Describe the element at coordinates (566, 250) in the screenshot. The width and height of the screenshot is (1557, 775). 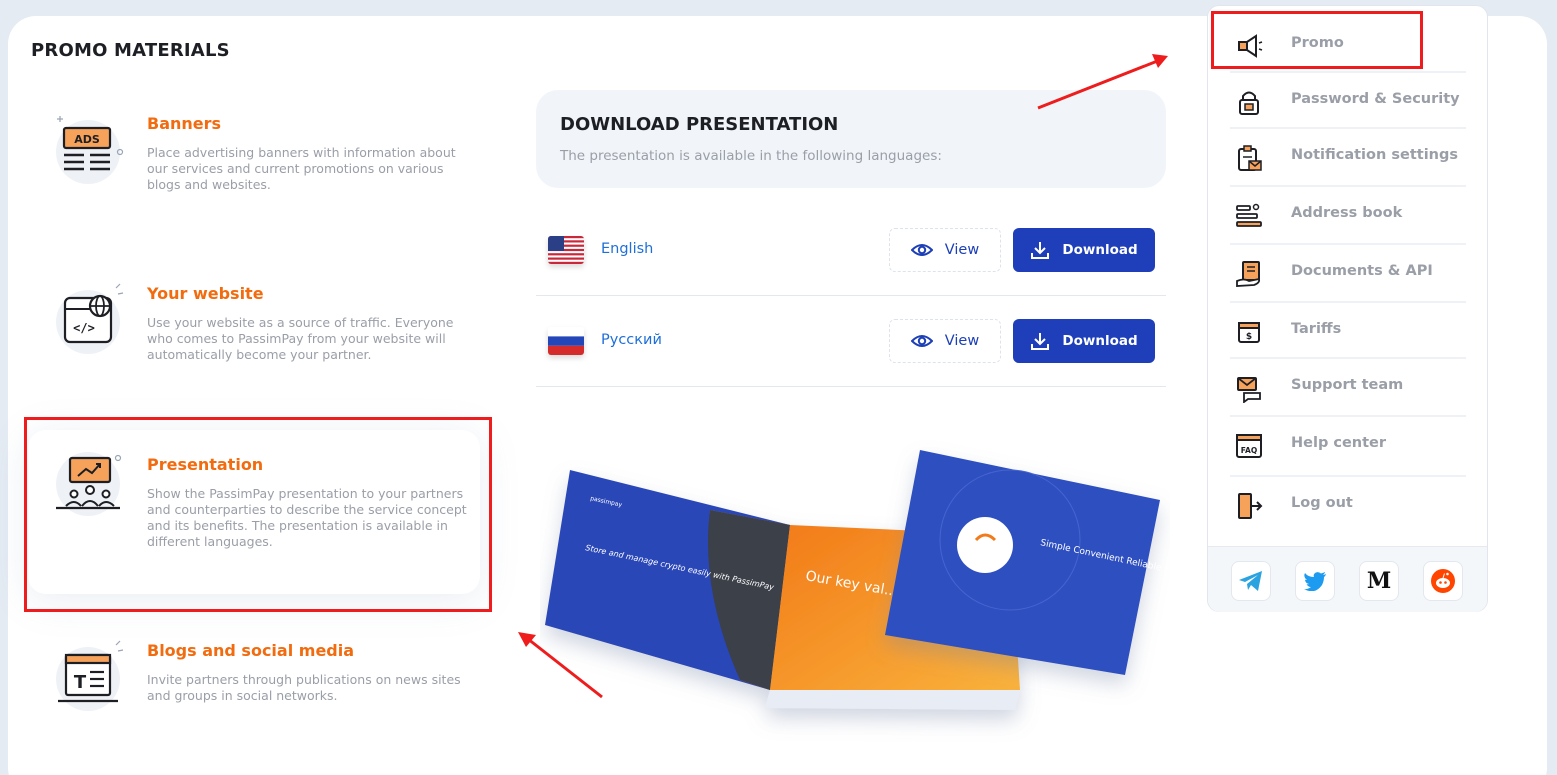
I see `us-flag-icon` at that location.